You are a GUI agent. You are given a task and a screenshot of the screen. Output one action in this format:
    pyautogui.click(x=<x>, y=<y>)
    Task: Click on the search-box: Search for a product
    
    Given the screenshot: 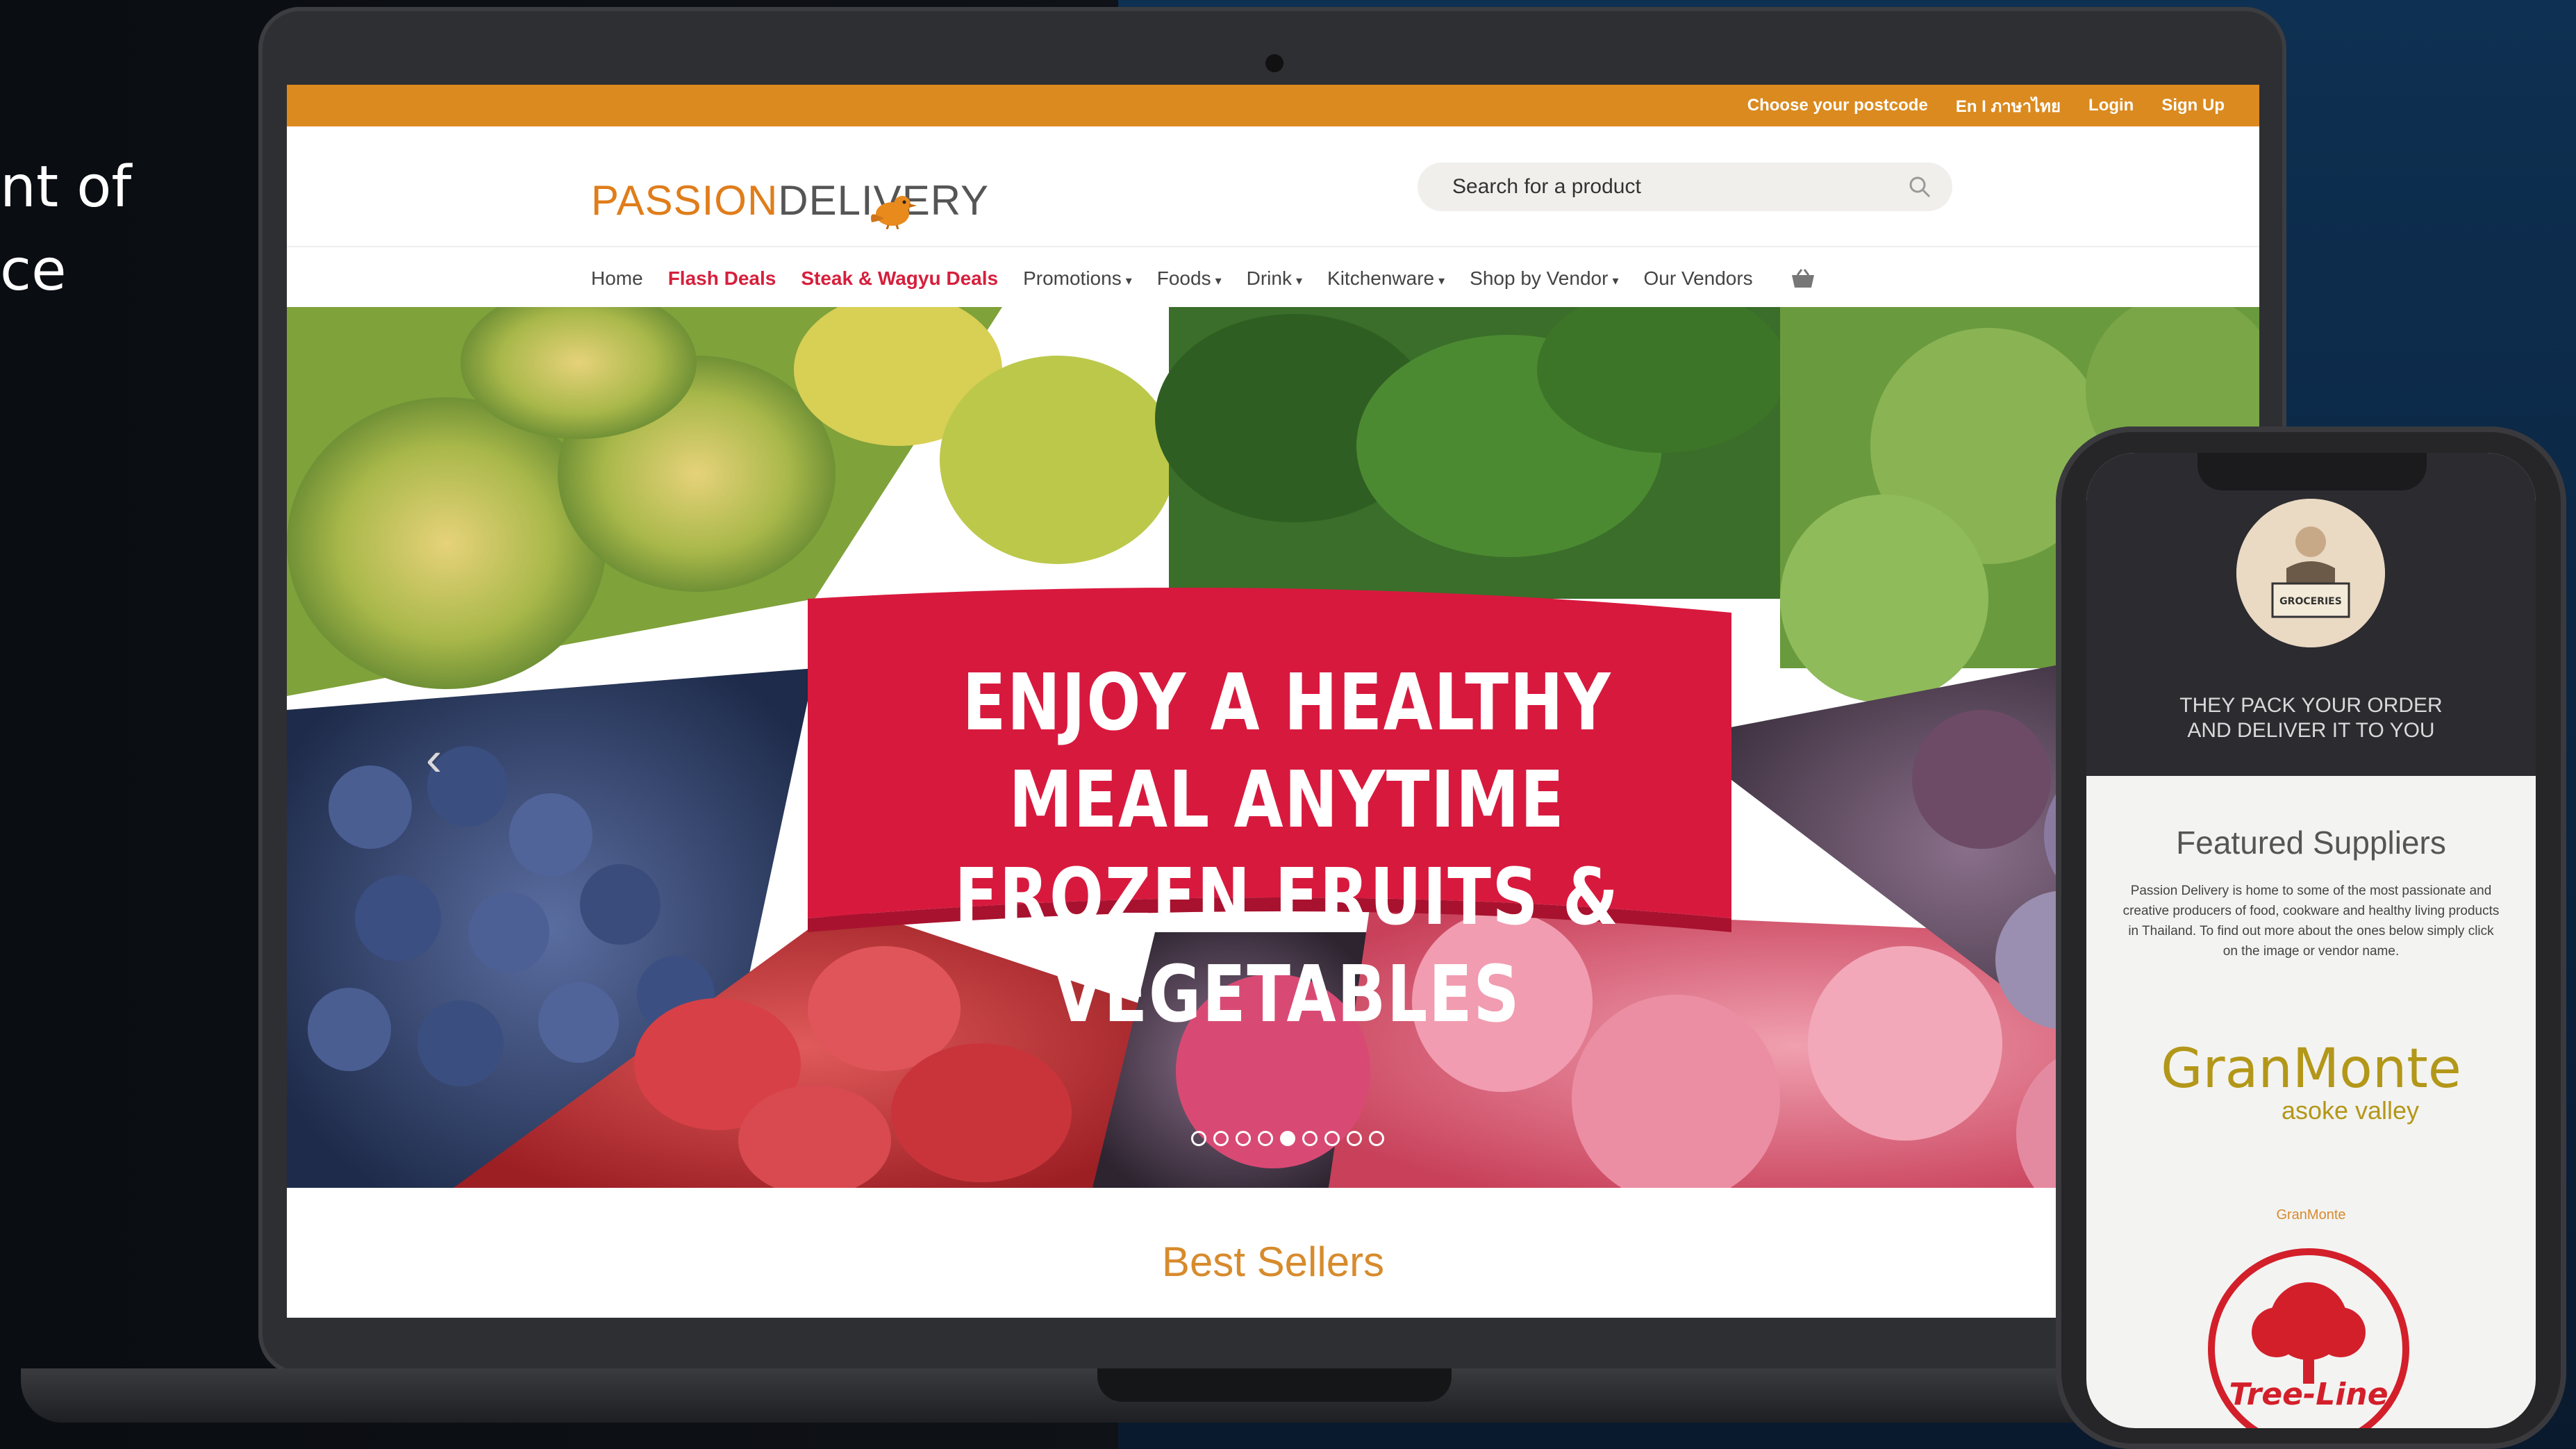 What is the action you would take?
    pyautogui.click(x=1685, y=187)
    